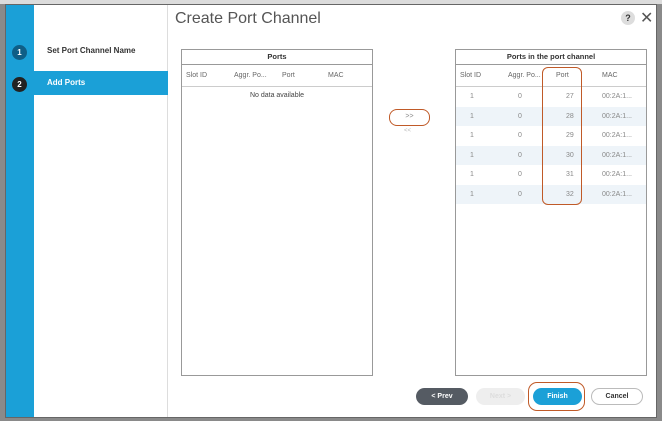  Describe the element at coordinates (500, 396) in the screenshot. I see `next-button: Next >` at that location.